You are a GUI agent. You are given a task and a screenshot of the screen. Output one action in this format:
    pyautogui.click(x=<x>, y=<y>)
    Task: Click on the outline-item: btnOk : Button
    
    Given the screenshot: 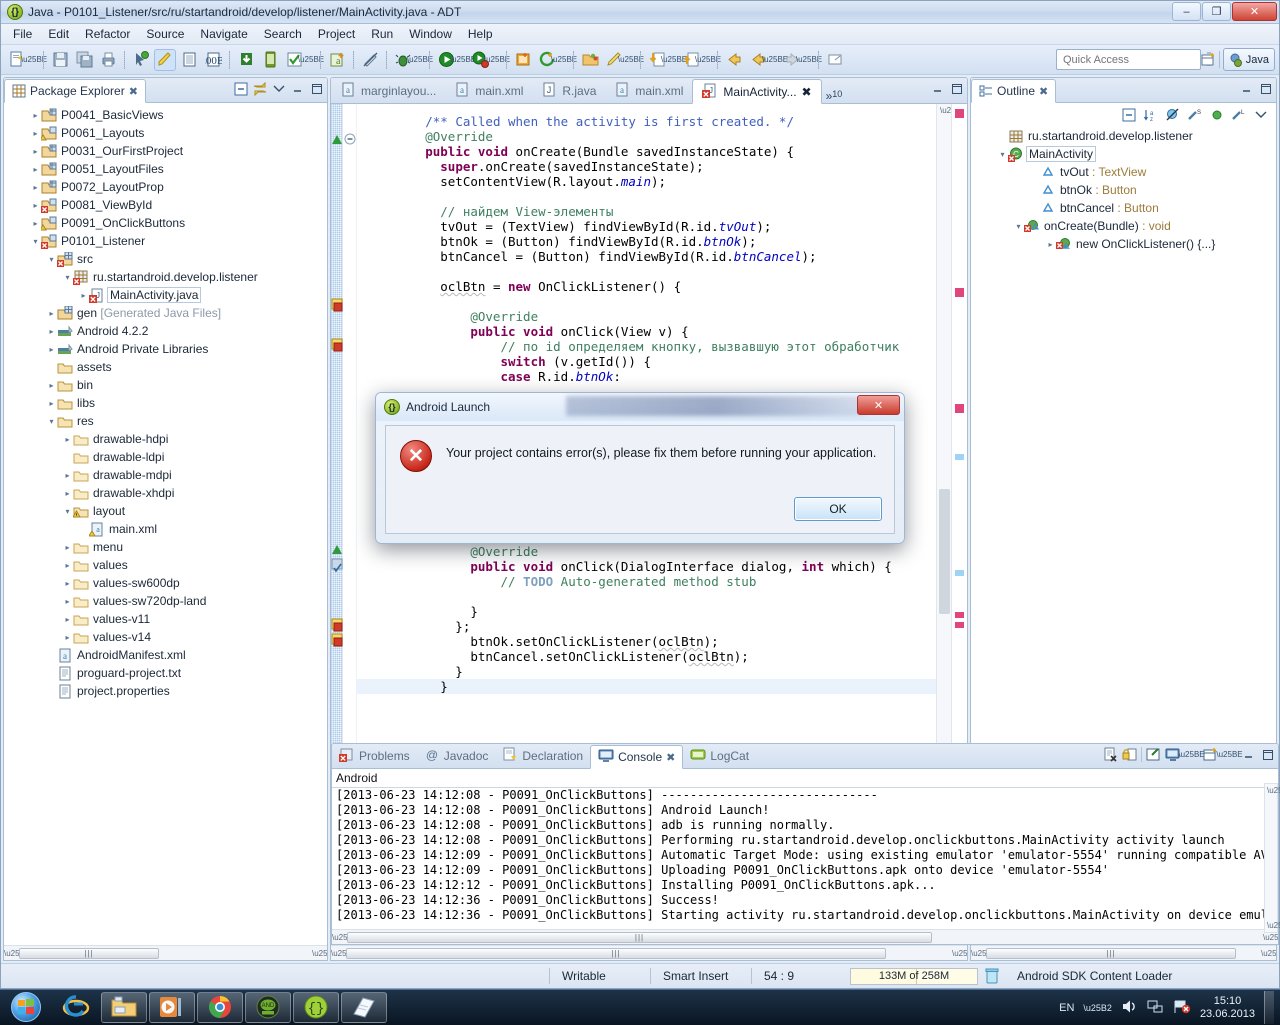 What is the action you would take?
    pyautogui.click(x=1125, y=190)
    